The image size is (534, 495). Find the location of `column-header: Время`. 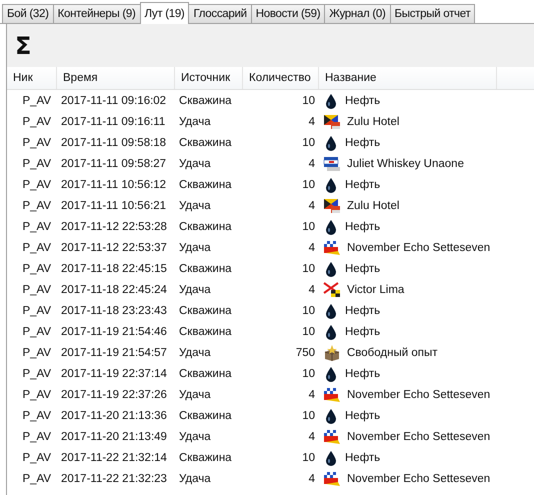

column-header: Время is located at coordinates (116, 78).